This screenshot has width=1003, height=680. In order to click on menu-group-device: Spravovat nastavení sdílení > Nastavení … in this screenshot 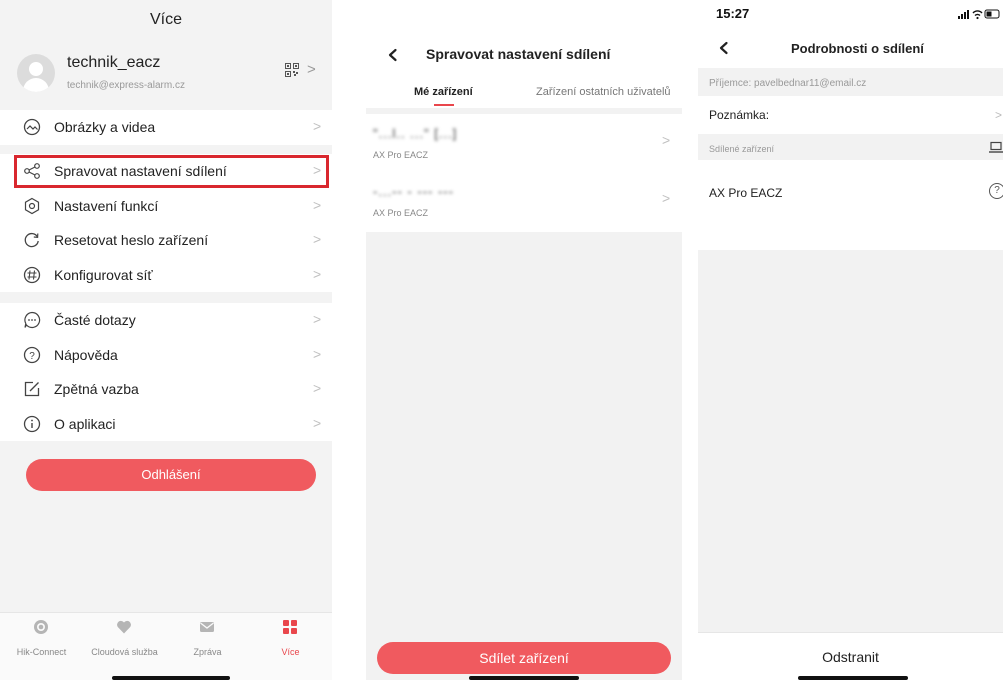, I will do `click(166, 223)`.